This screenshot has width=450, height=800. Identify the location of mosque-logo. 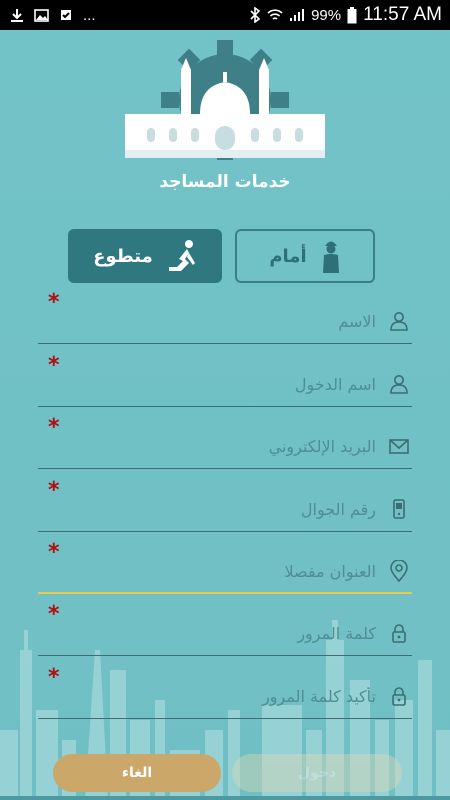
(225, 100).